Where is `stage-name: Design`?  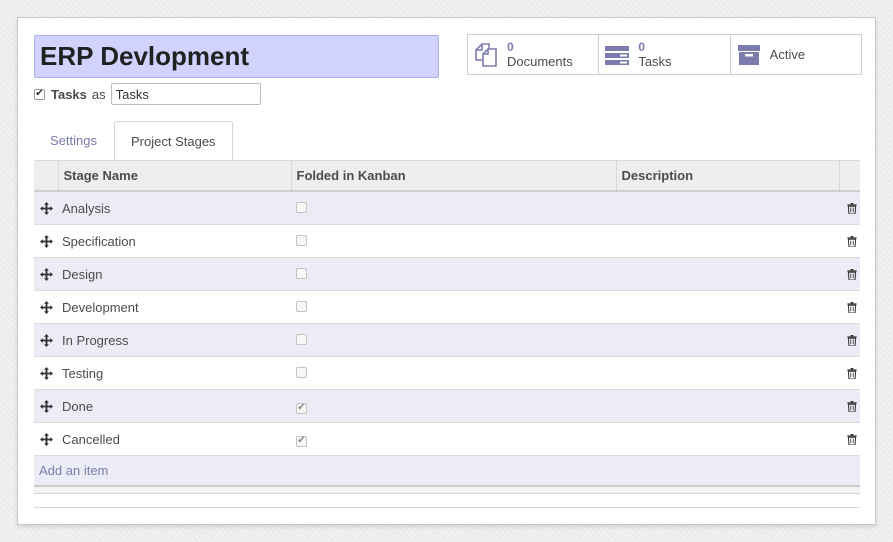
stage-name: Design is located at coordinates (82, 274).